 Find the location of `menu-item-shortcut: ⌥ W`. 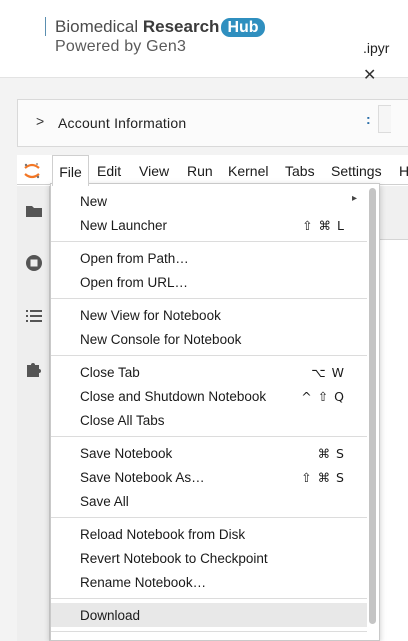

menu-item-shortcut: ⌥ W is located at coordinates (328, 372).